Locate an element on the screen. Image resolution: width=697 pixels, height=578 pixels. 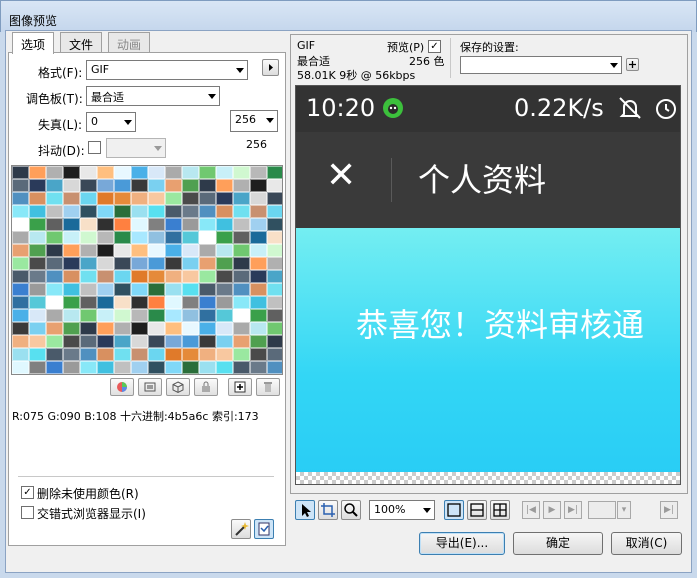
saved-settings-select is located at coordinates (541, 65).